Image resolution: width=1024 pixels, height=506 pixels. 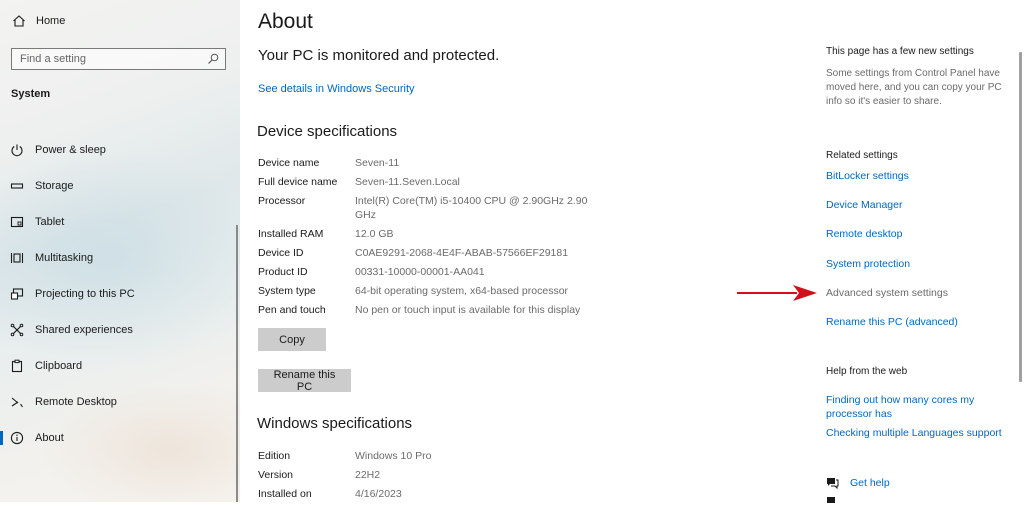 I want to click on protection-status-heading: Your PC is monitored and protected., so click(x=379, y=55).